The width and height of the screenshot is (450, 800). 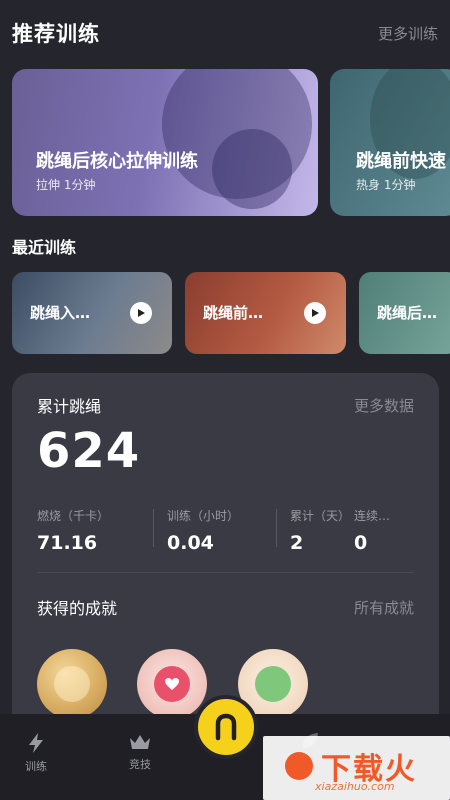 I want to click on rope-icon, so click(x=226, y=727).